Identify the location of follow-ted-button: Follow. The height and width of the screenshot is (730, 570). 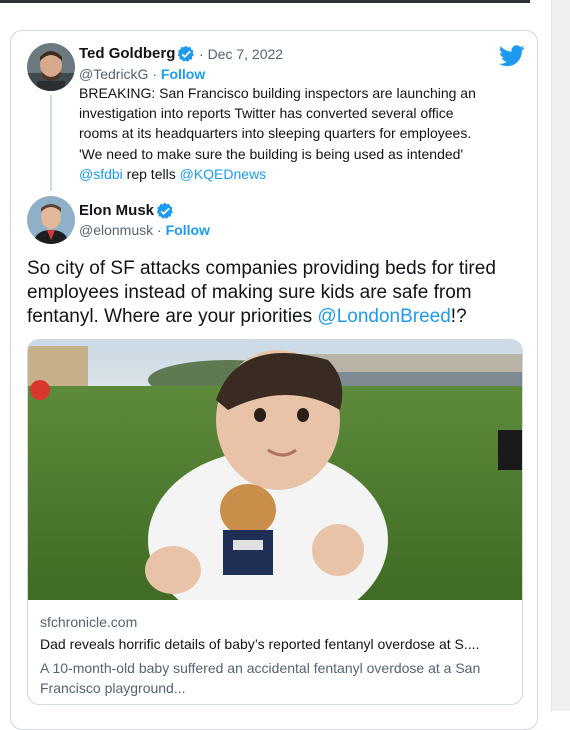
(183, 74).